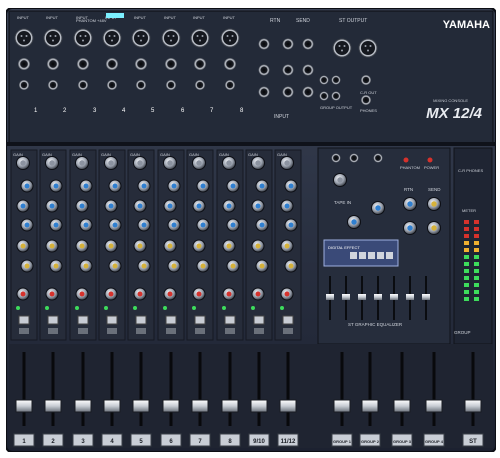 This screenshot has height=458, width=500. I want to click on xlr-st-out-l-pin, so click(344, 46).